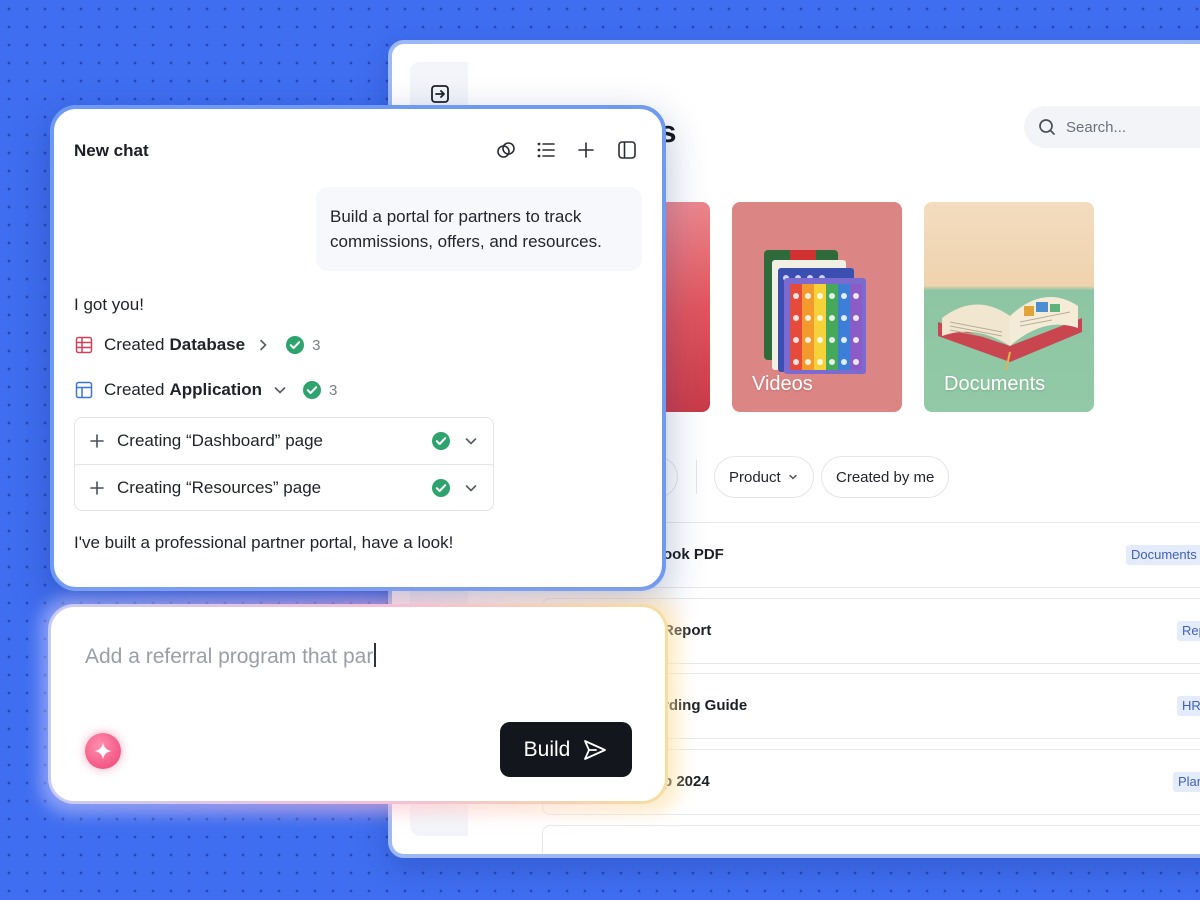 The image size is (1200, 900). What do you see at coordinates (995, 384) in the screenshot?
I see `card-label: Documents` at bounding box center [995, 384].